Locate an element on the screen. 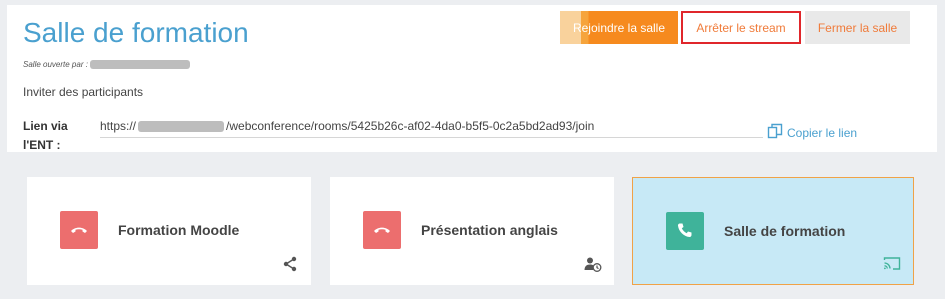 The height and width of the screenshot is (299, 945). copy-link-button: Copier le lien is located at coordinates (812, 132).